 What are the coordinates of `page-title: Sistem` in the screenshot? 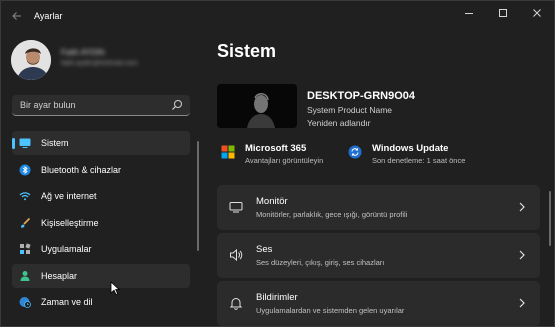 It's located at (247, 51).